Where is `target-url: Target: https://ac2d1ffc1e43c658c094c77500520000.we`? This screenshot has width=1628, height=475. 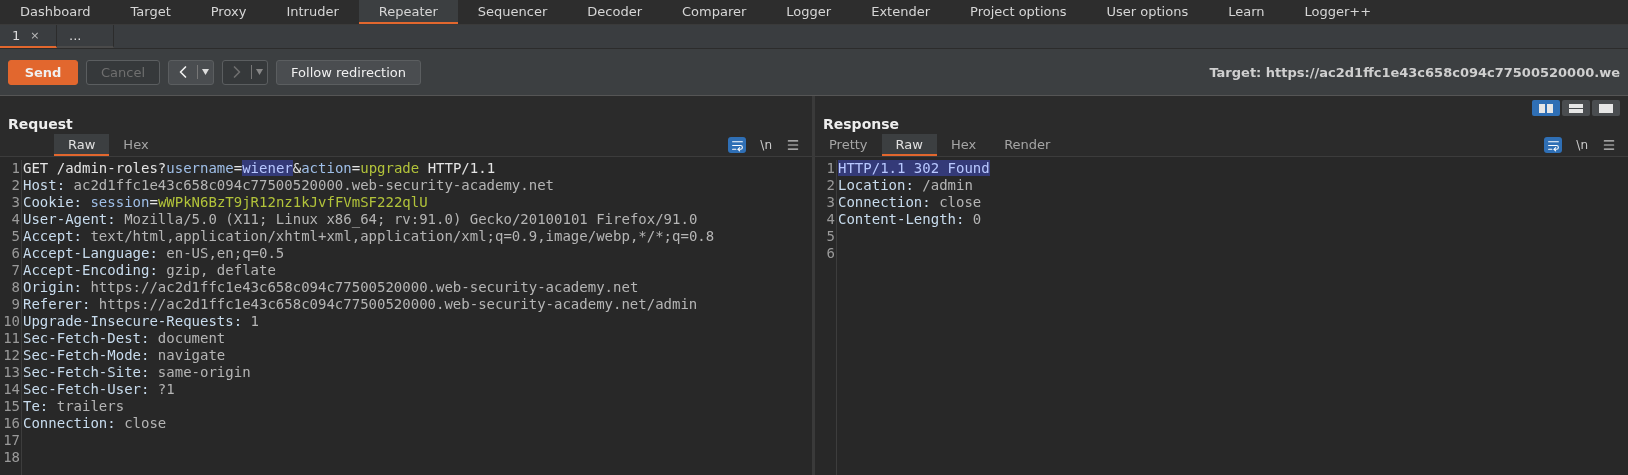 target-url: Target: https://ac2d1ffc1e43c658c094c77500520000.we is located at coordinates (1414, 72).